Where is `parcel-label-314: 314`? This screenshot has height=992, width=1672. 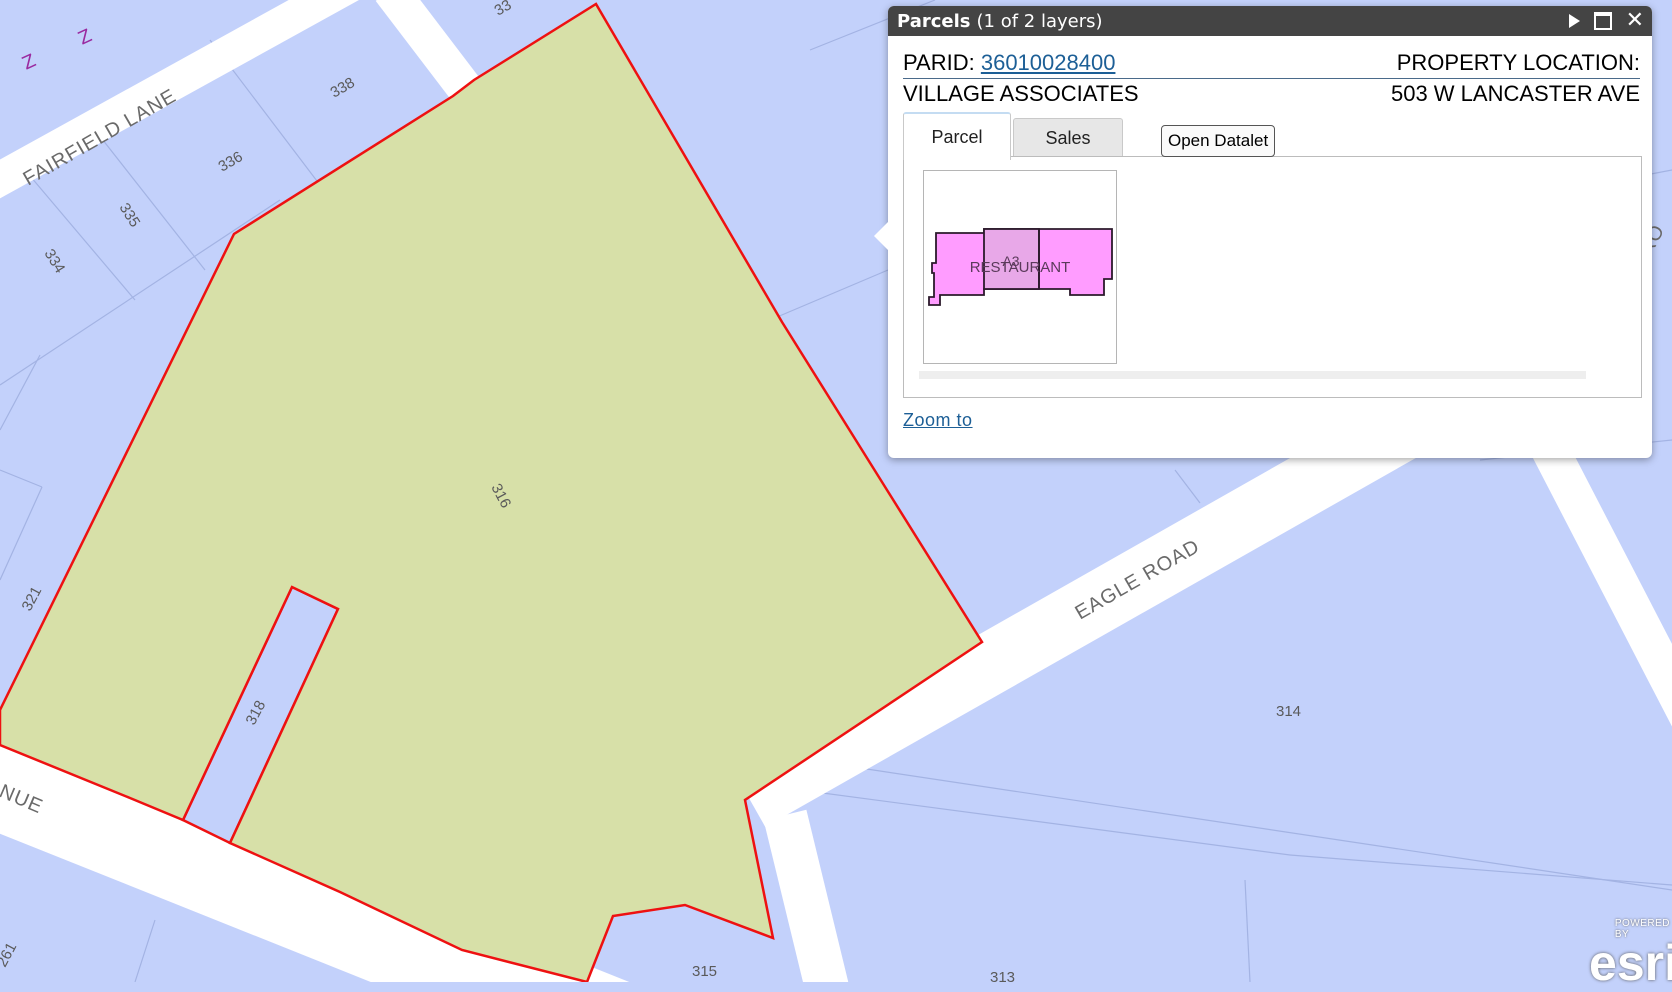
parcel-label-314: 314 is located at coordinates (1288, 711).